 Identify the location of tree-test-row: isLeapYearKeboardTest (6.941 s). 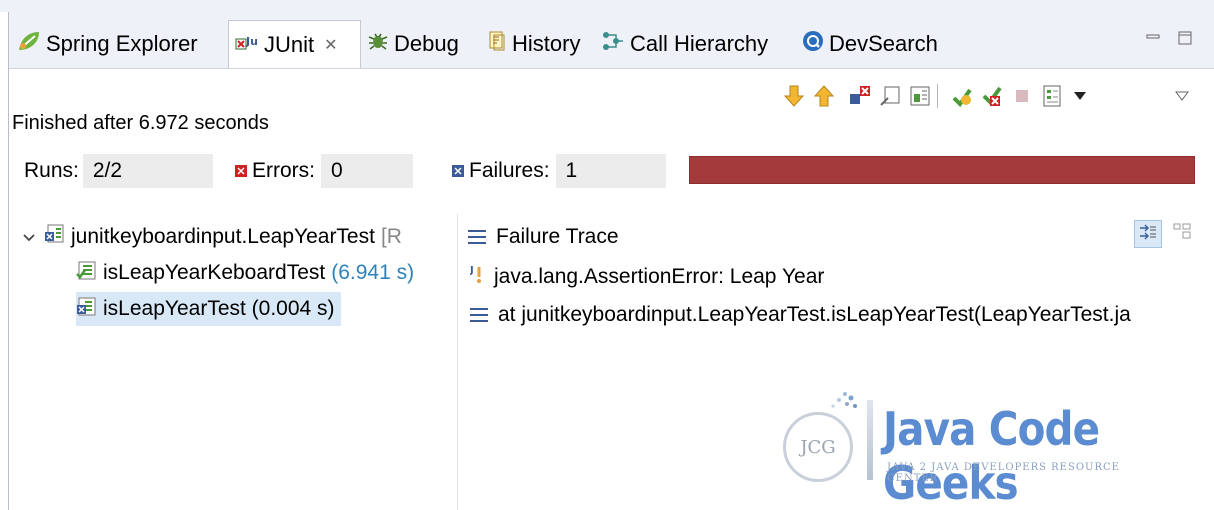
(245, 273).